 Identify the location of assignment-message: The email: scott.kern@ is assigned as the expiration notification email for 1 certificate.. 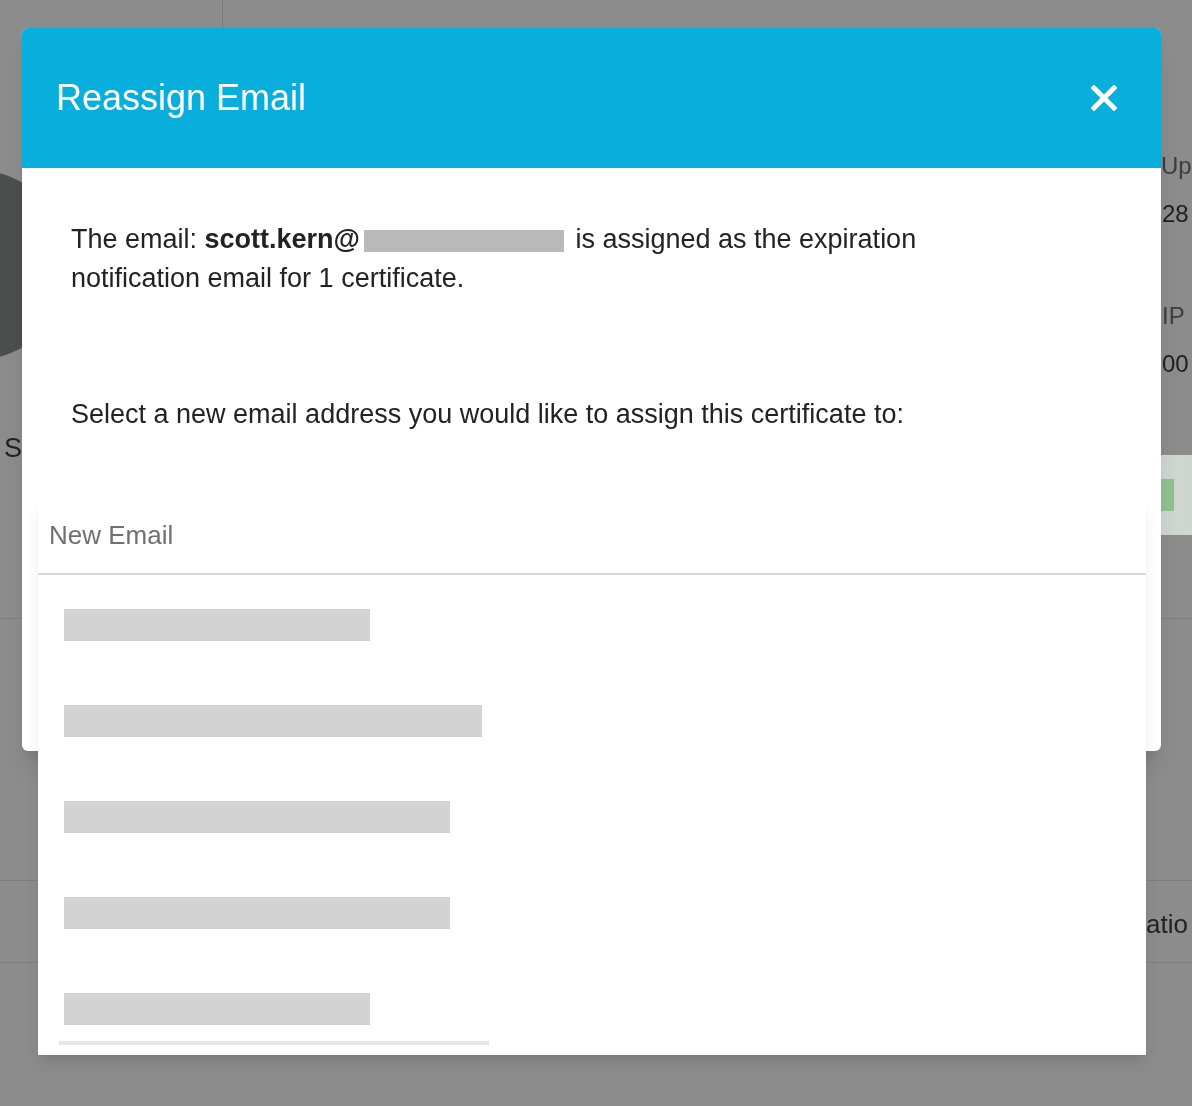
(494, 259).